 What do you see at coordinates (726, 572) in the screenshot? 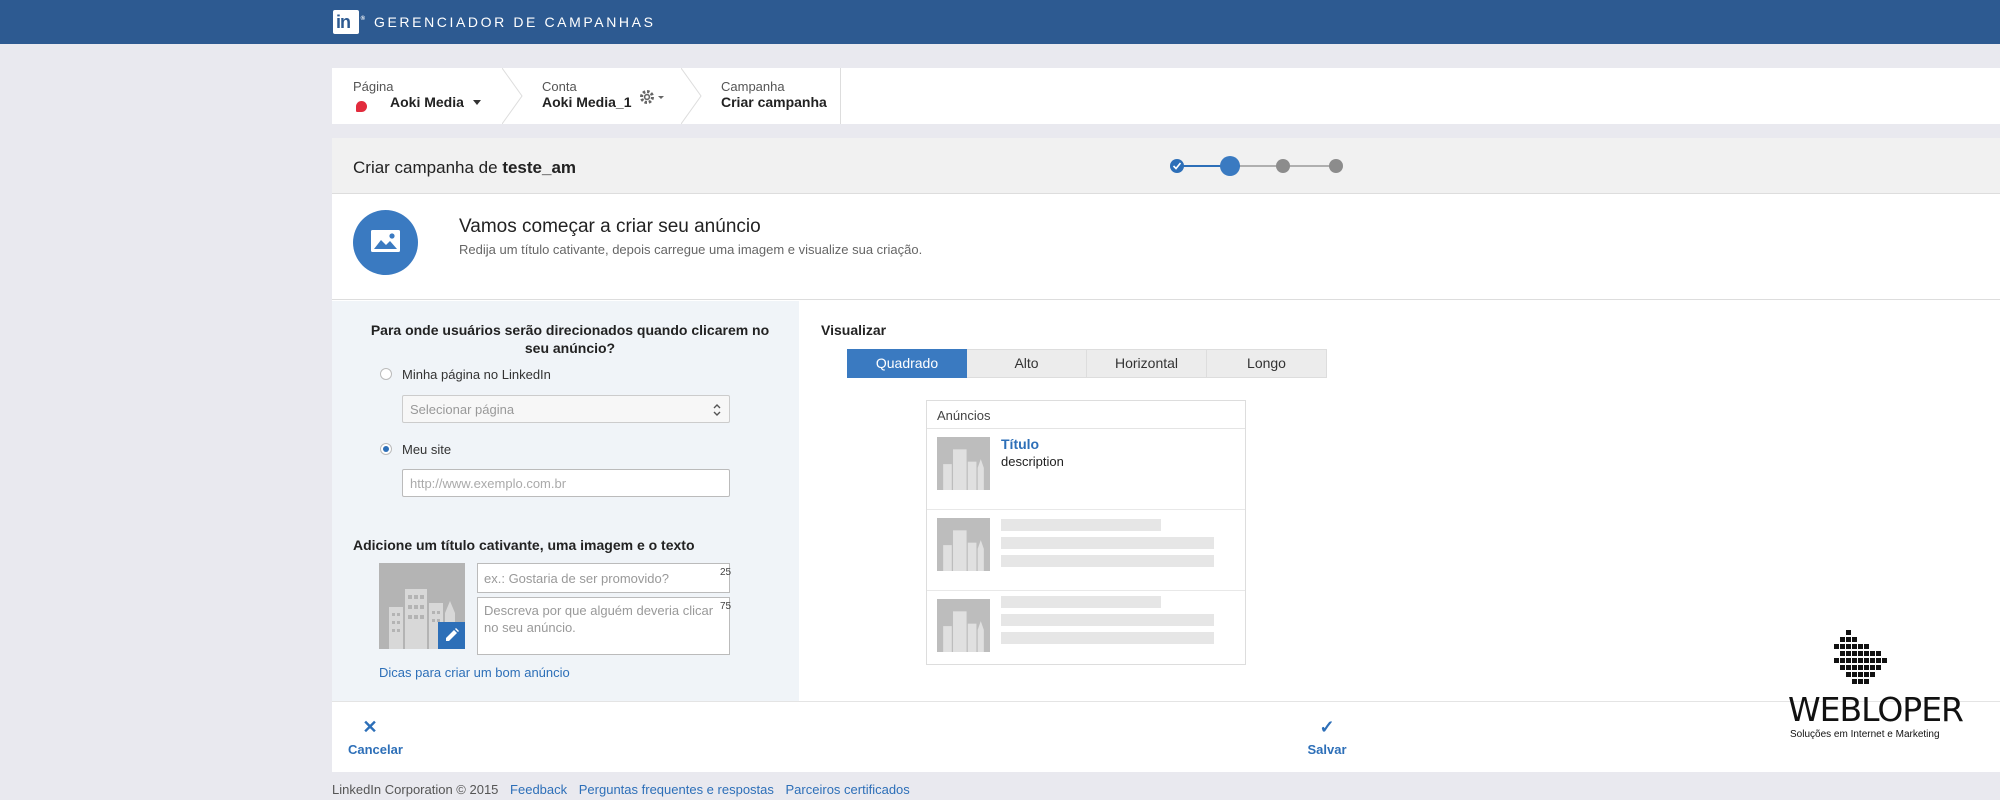
I see `headline-char-count: 25` at bounding box center [726, 572].